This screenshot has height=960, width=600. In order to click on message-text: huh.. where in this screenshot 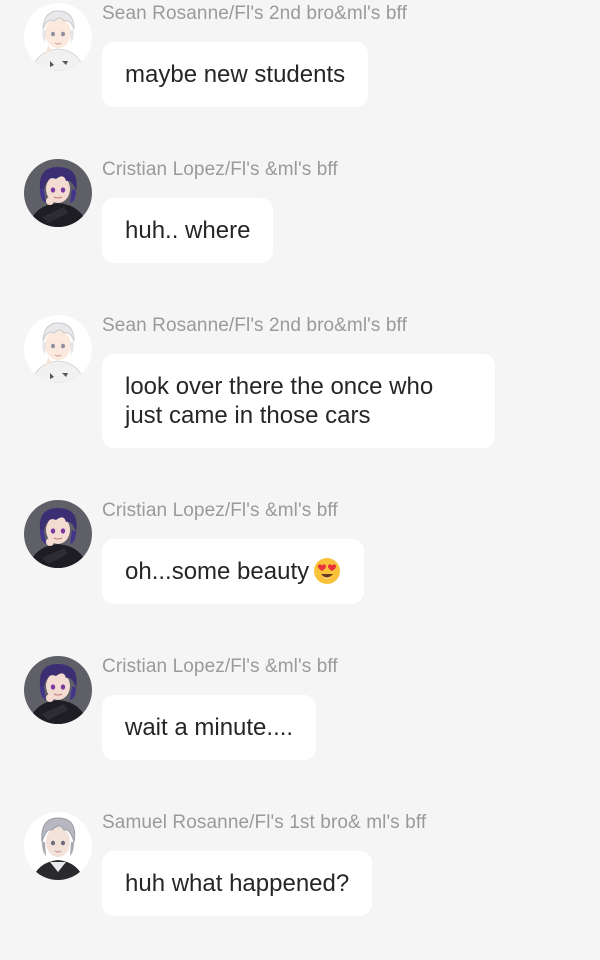, I will do `click(188, 230)`.